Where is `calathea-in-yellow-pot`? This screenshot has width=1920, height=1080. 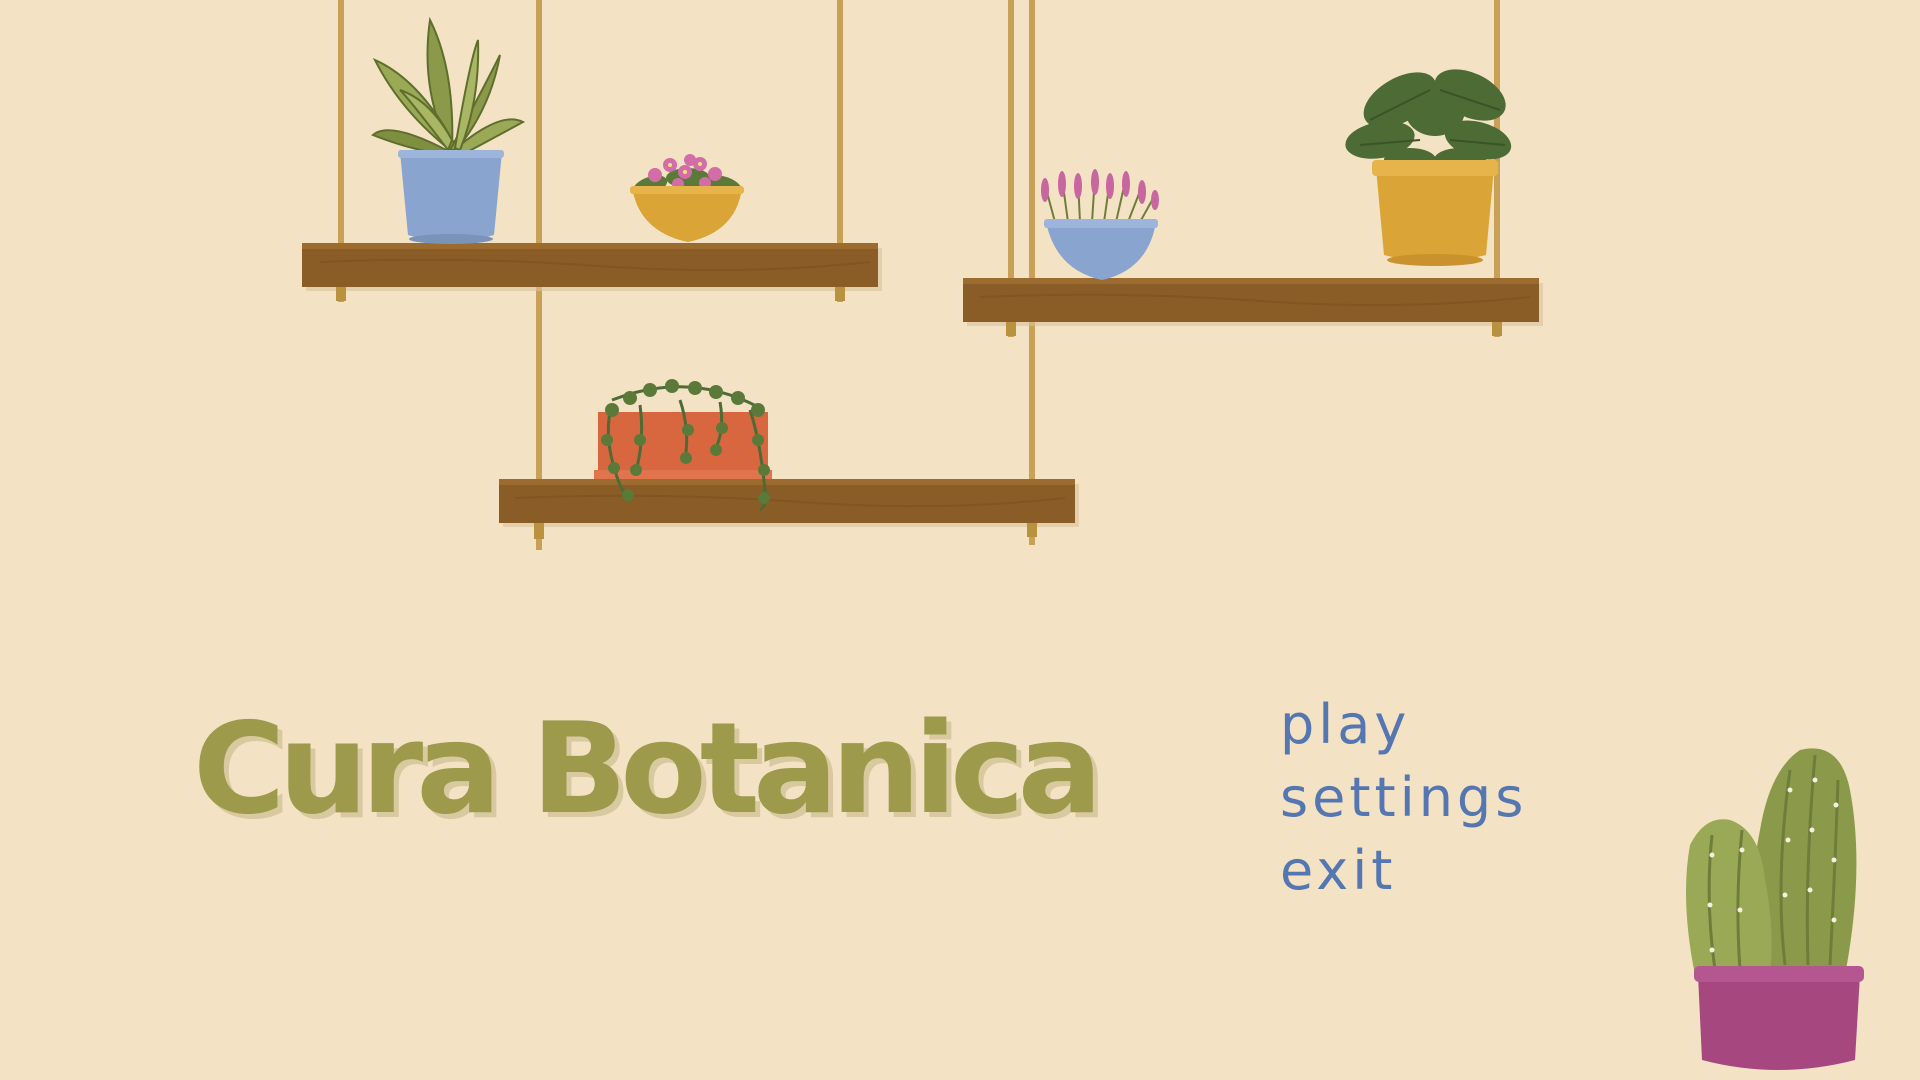
calathea-in-yellow-pot is located at coordinates (1428, 167).